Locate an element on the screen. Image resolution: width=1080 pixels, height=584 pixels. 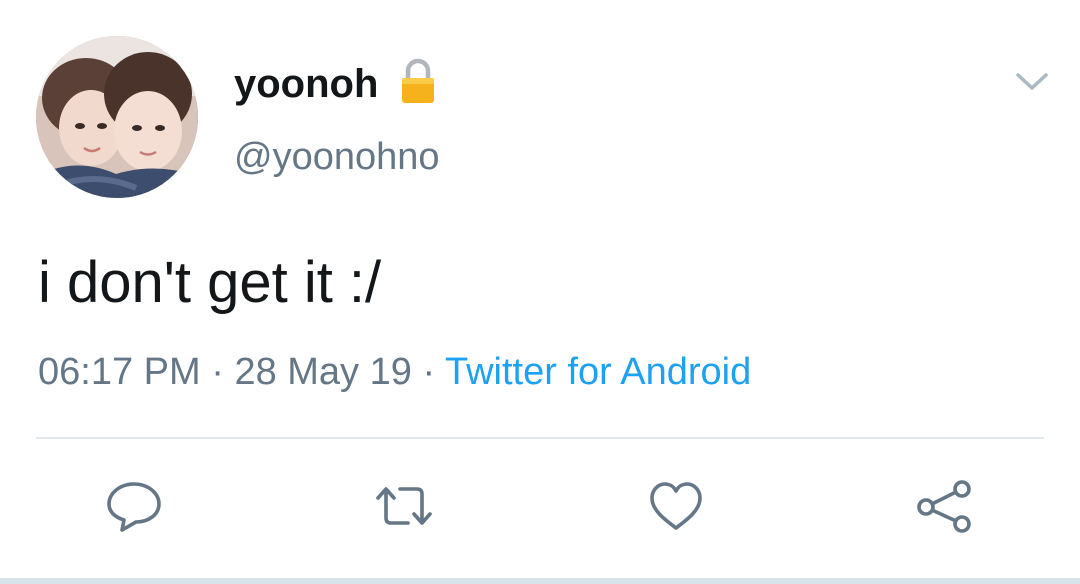
display-name: yoonoh is located at coordinates (306, 84).